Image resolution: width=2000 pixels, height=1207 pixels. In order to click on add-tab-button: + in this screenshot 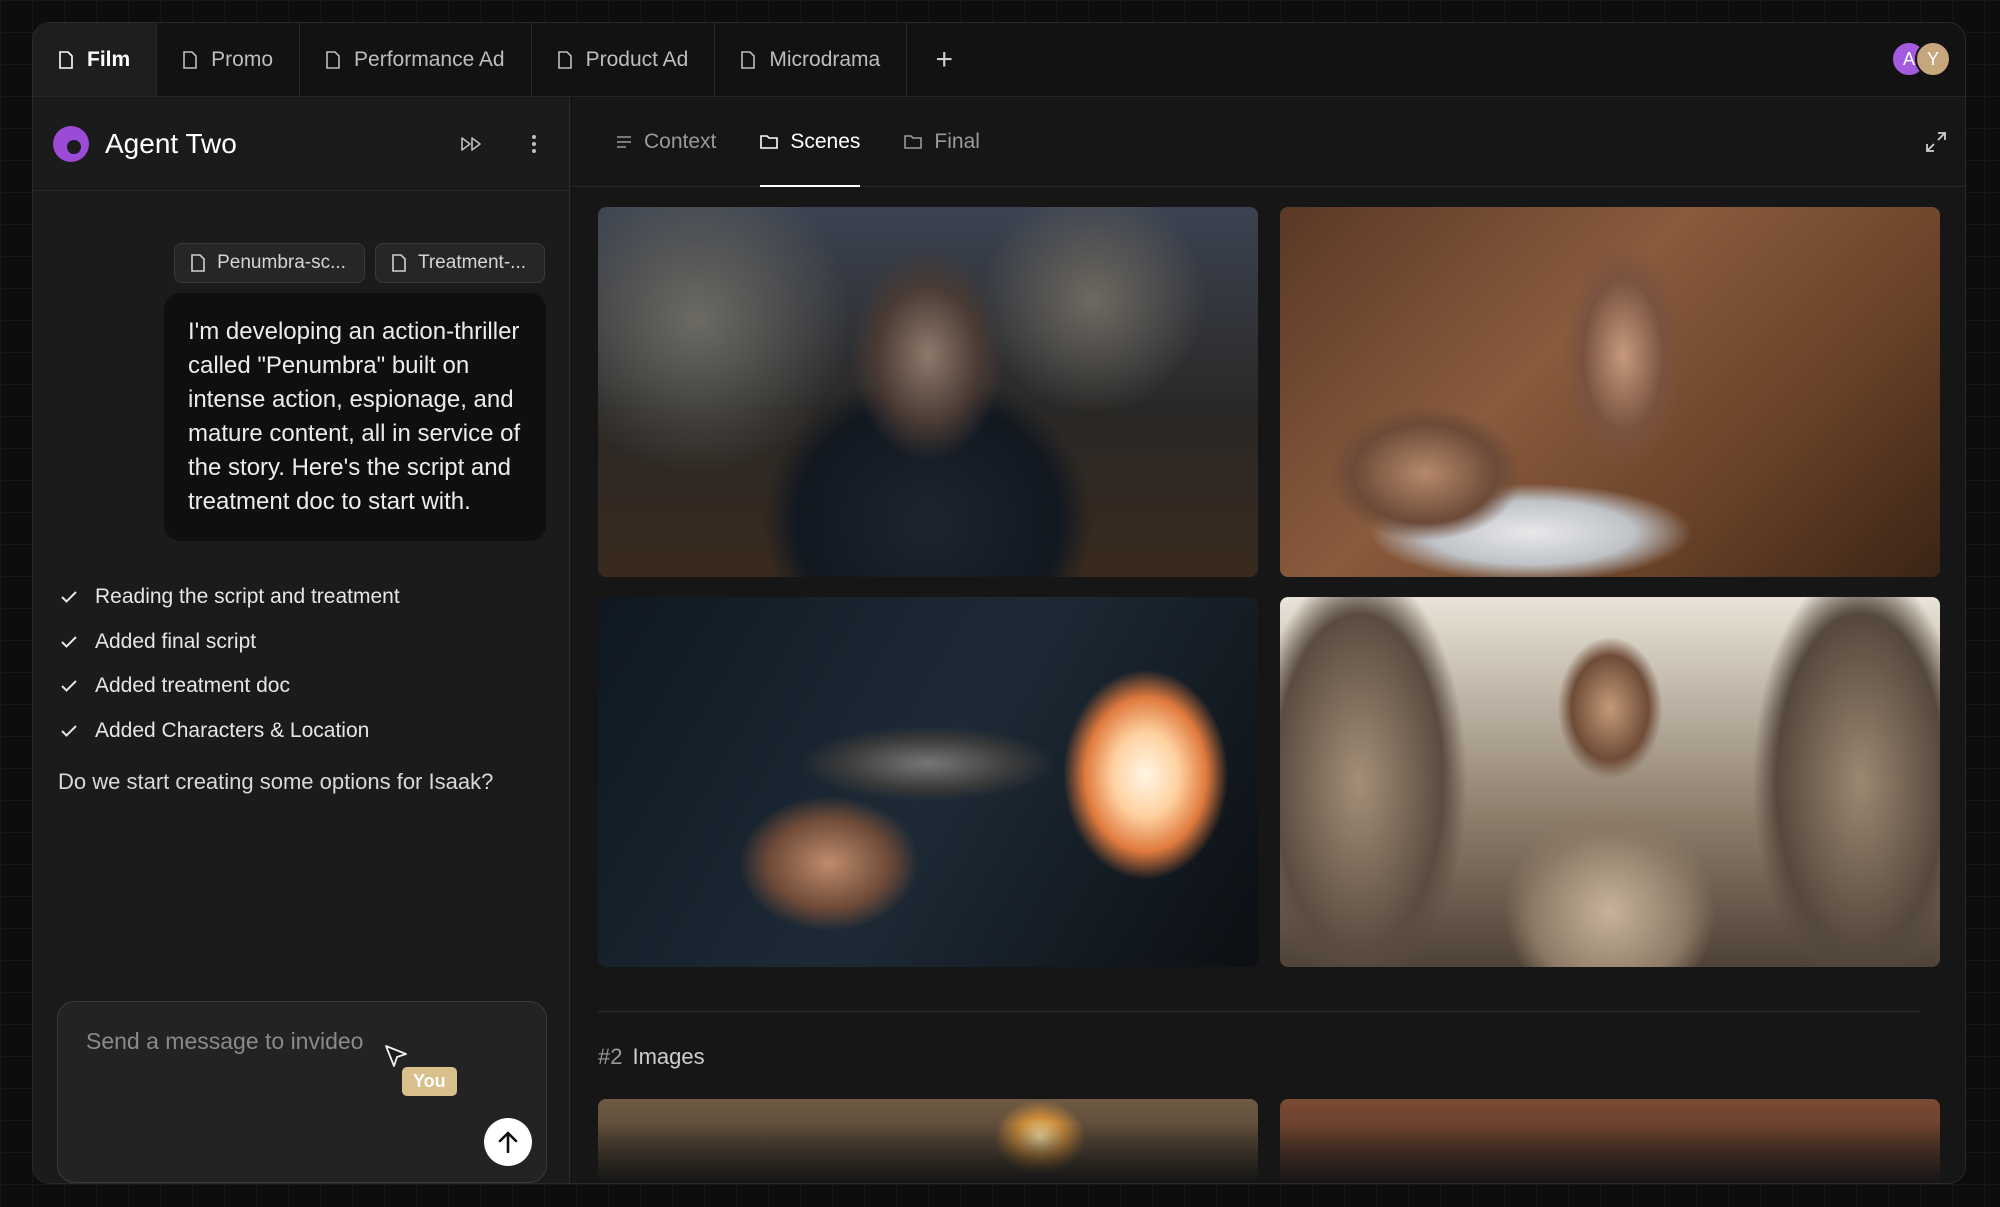, I will do `click(944, 59)`.